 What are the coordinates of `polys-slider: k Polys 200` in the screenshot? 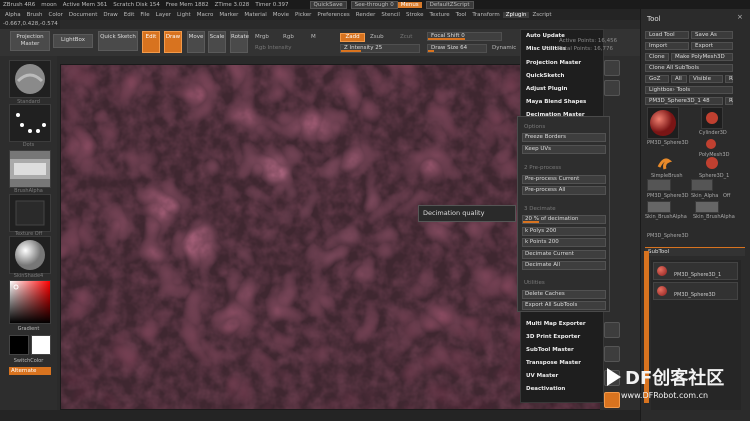 It's located at (564, 231).